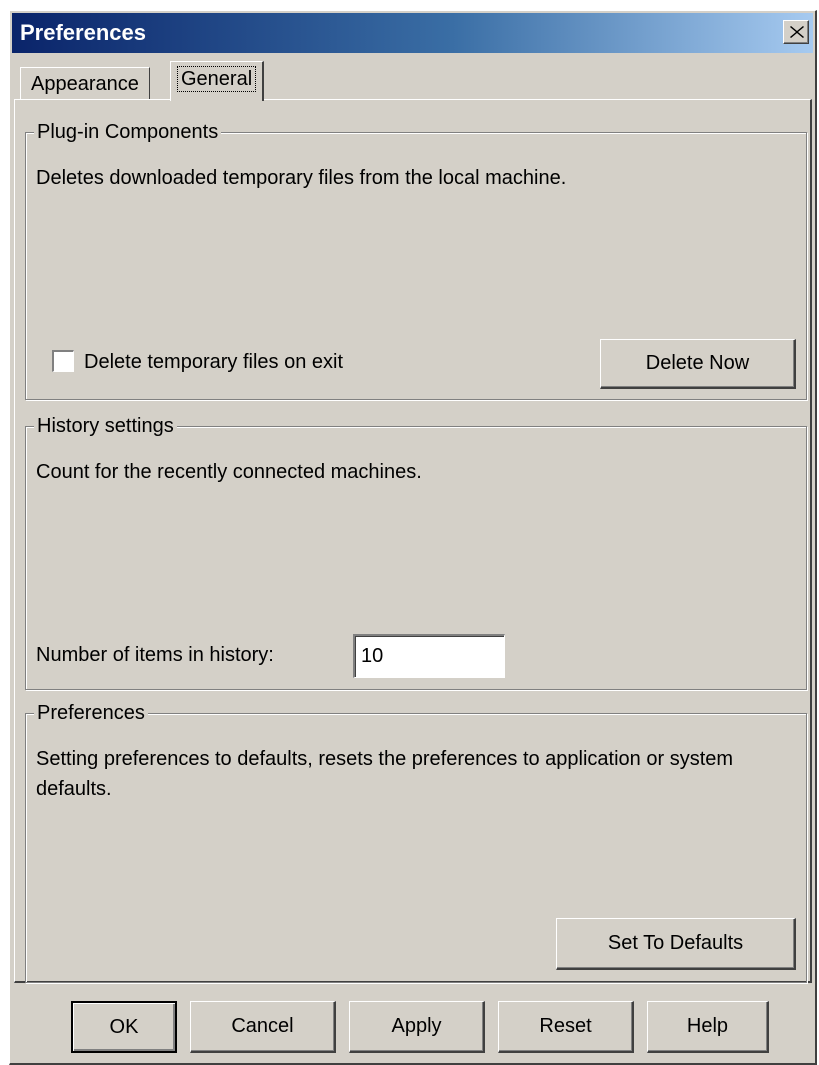  What do you see at coordinates (698, 364) in the screenshot?
I see `delete-now-button: Delete Now` at bounding box center [698, 364].